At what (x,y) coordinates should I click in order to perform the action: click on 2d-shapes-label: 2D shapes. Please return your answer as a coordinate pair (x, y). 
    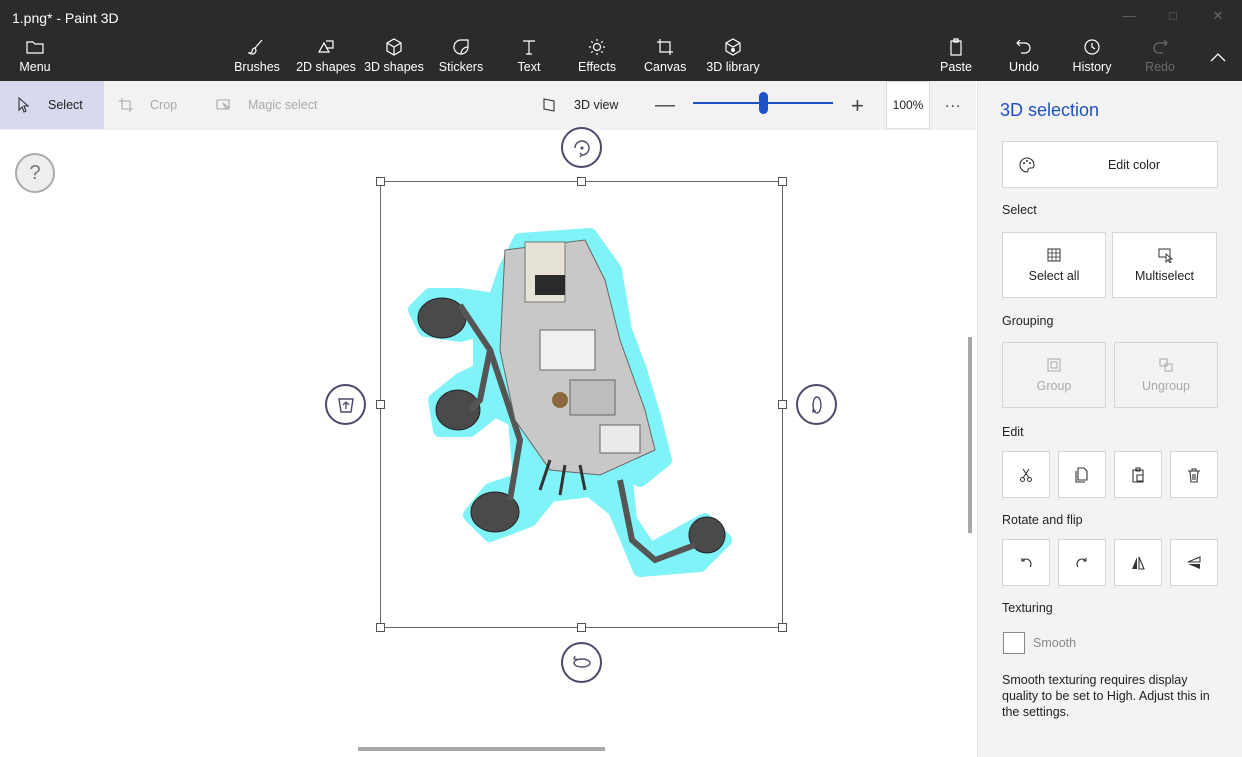
    Looking at the image, I should click on (326, 67).